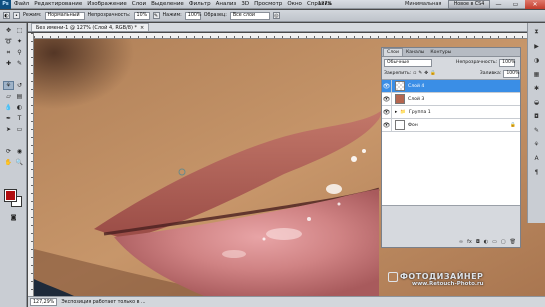  What do you see at coordinates (249, 15) in the screenshot?
I see `sample-select: Все слои` at bounding box center [249, 15].